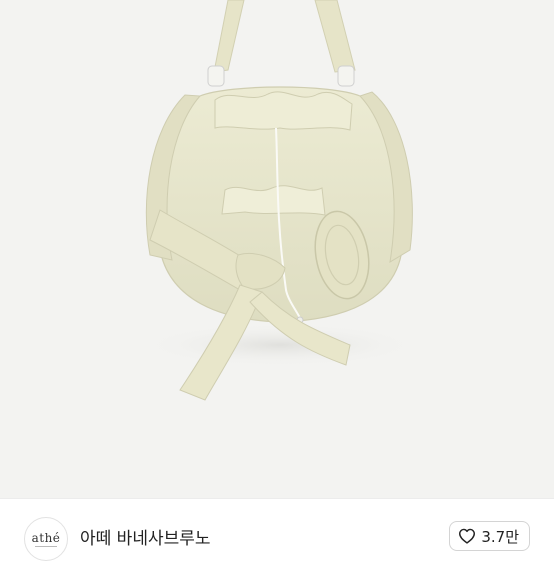 The image size is (554, 561). I want to click on brand-logo-wordmark: athé, so click(46, 537).